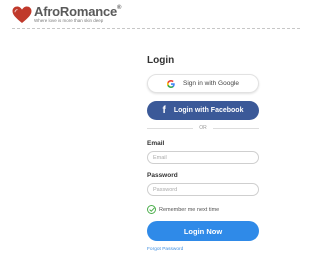 Image resolution: width=320 pixels, height=265 pixels. I want to click on header-divider, so click(156, 28).